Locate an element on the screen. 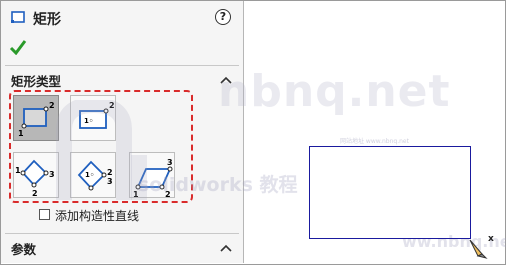 The height and width of the screenshot is (265, 506). watermark-subtitle: solidworks 教程 is located at coordinates (218, 185).